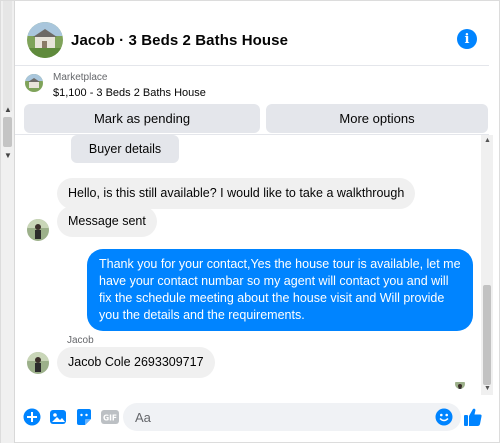  What do you see at coordinates (487, 335) in the screenshot?
I see `thread-scrollbar-thumb` at bounding box center [487, 335].